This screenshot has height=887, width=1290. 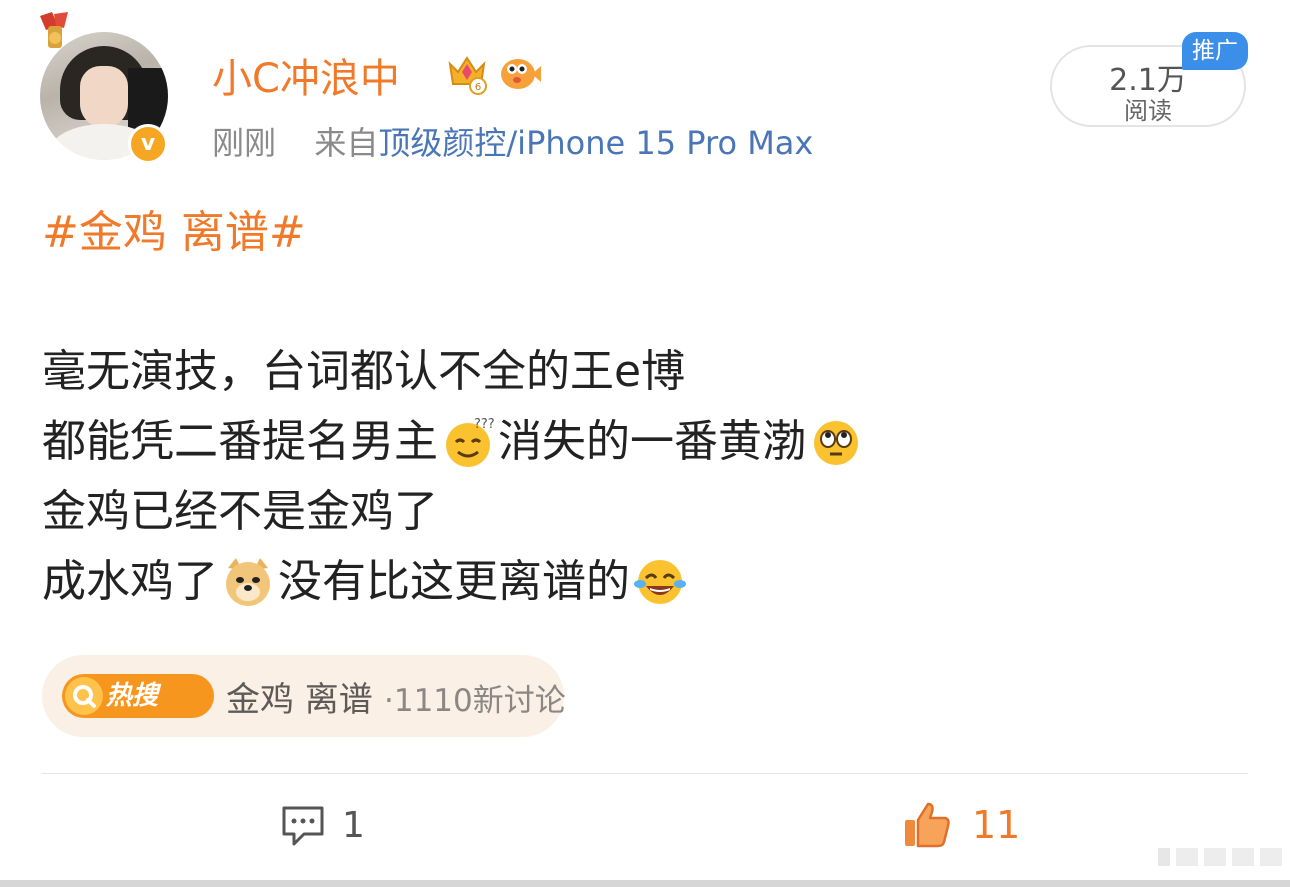 I want to click on crown-level-icon: 6, so click(x=467, y=75).